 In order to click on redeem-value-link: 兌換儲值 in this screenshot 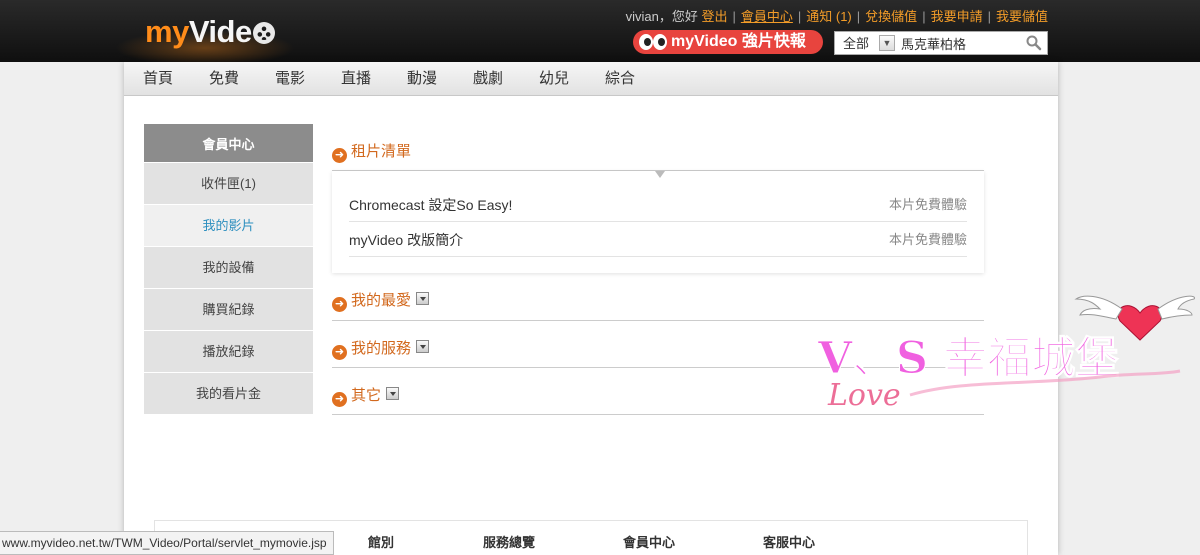, I will do `click(891, 16)`.